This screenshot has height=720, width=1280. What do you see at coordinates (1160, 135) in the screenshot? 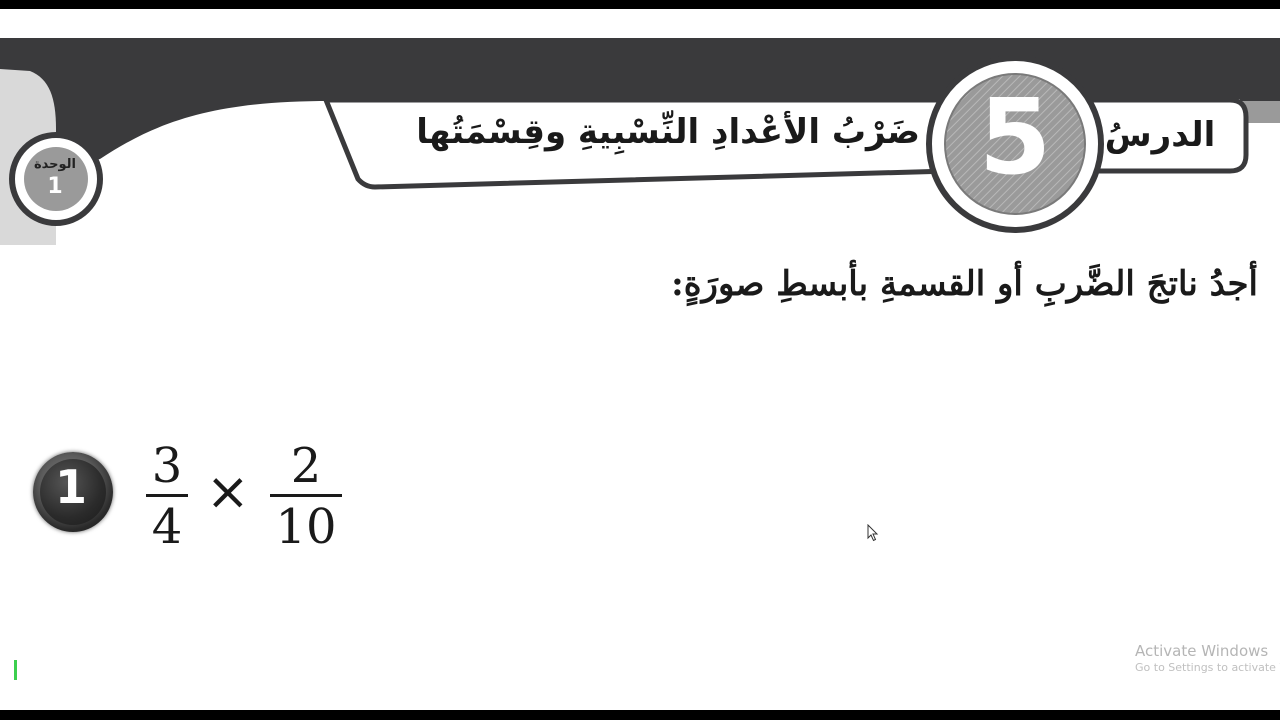
I see `lesson-label: الدرسُ` at bounding box center [1160, 135].